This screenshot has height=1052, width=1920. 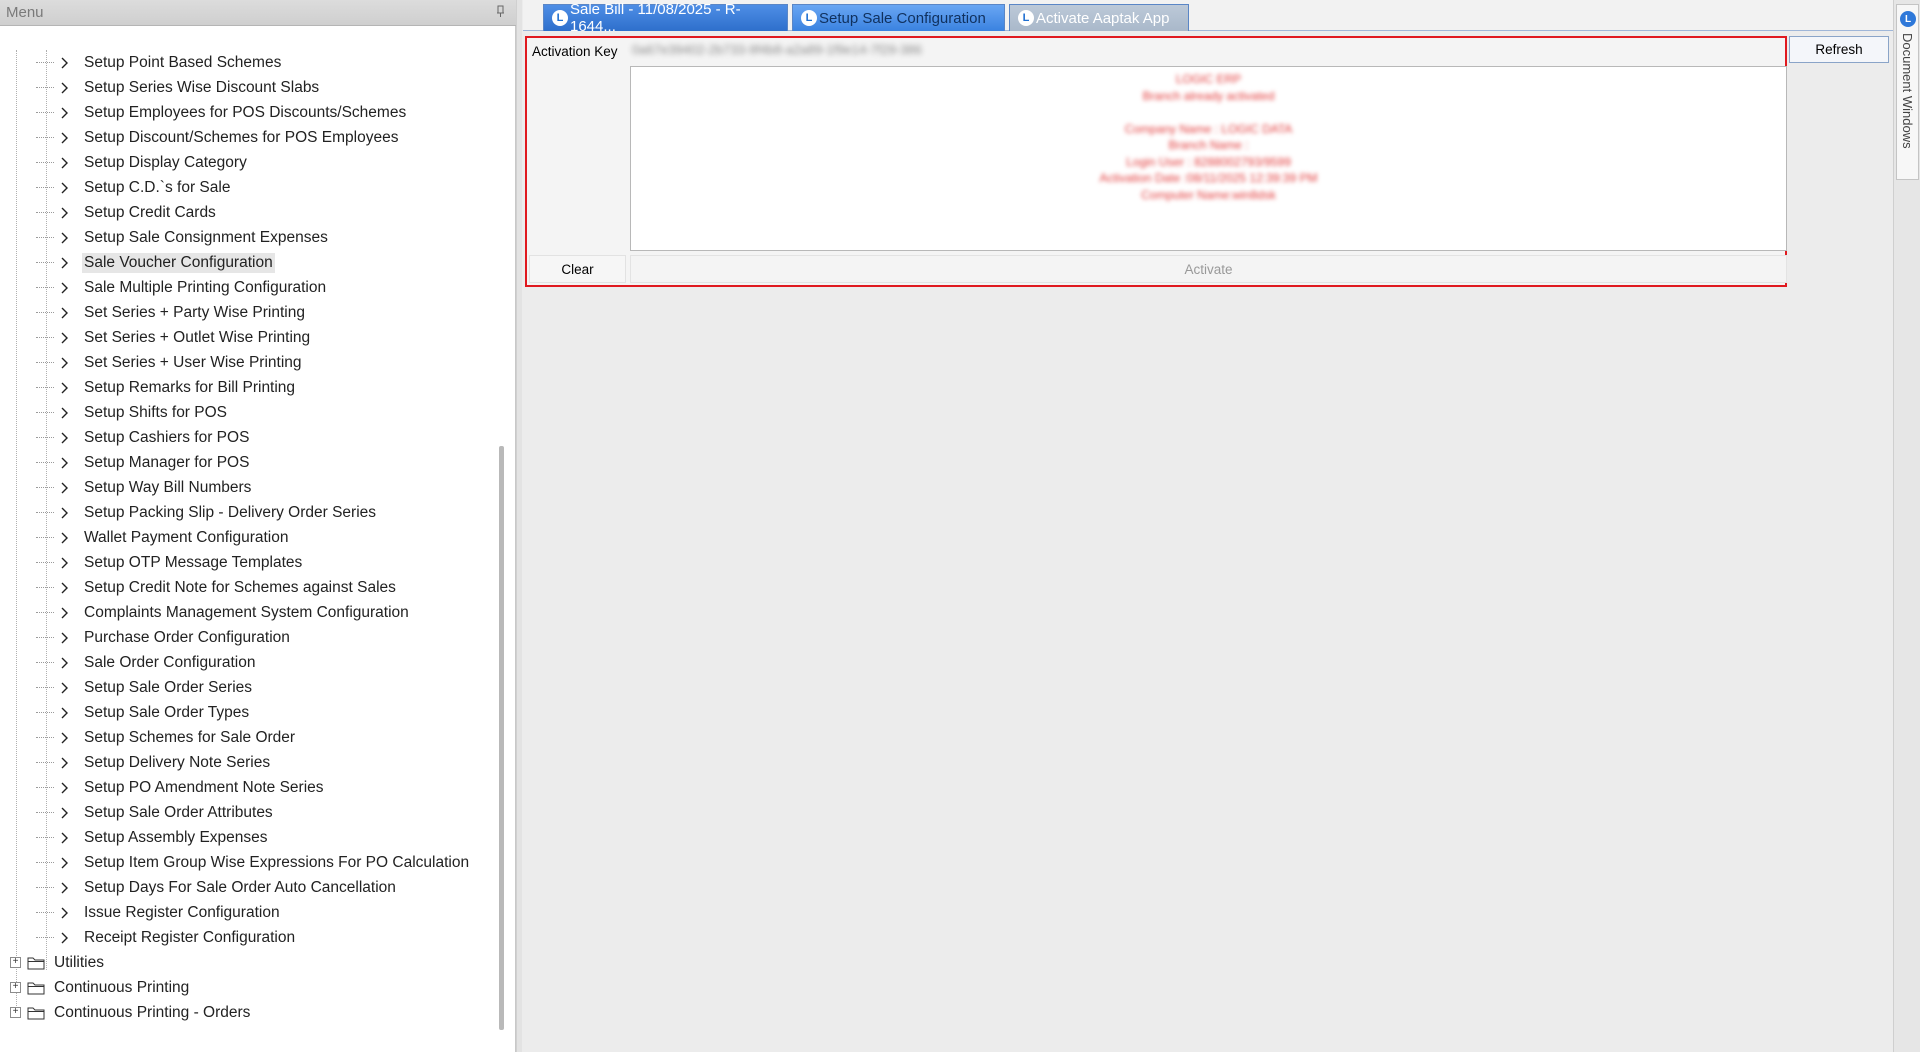 I want to click on pin-icon, so click(x=502, y=12).